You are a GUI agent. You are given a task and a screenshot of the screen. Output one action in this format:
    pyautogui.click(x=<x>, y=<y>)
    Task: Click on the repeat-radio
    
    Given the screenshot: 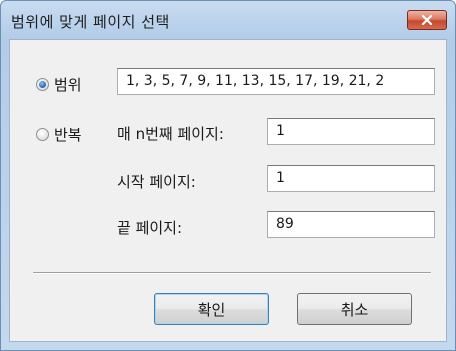 What is the action you would take?
    pyautogui.click(x=42, y=134)
    